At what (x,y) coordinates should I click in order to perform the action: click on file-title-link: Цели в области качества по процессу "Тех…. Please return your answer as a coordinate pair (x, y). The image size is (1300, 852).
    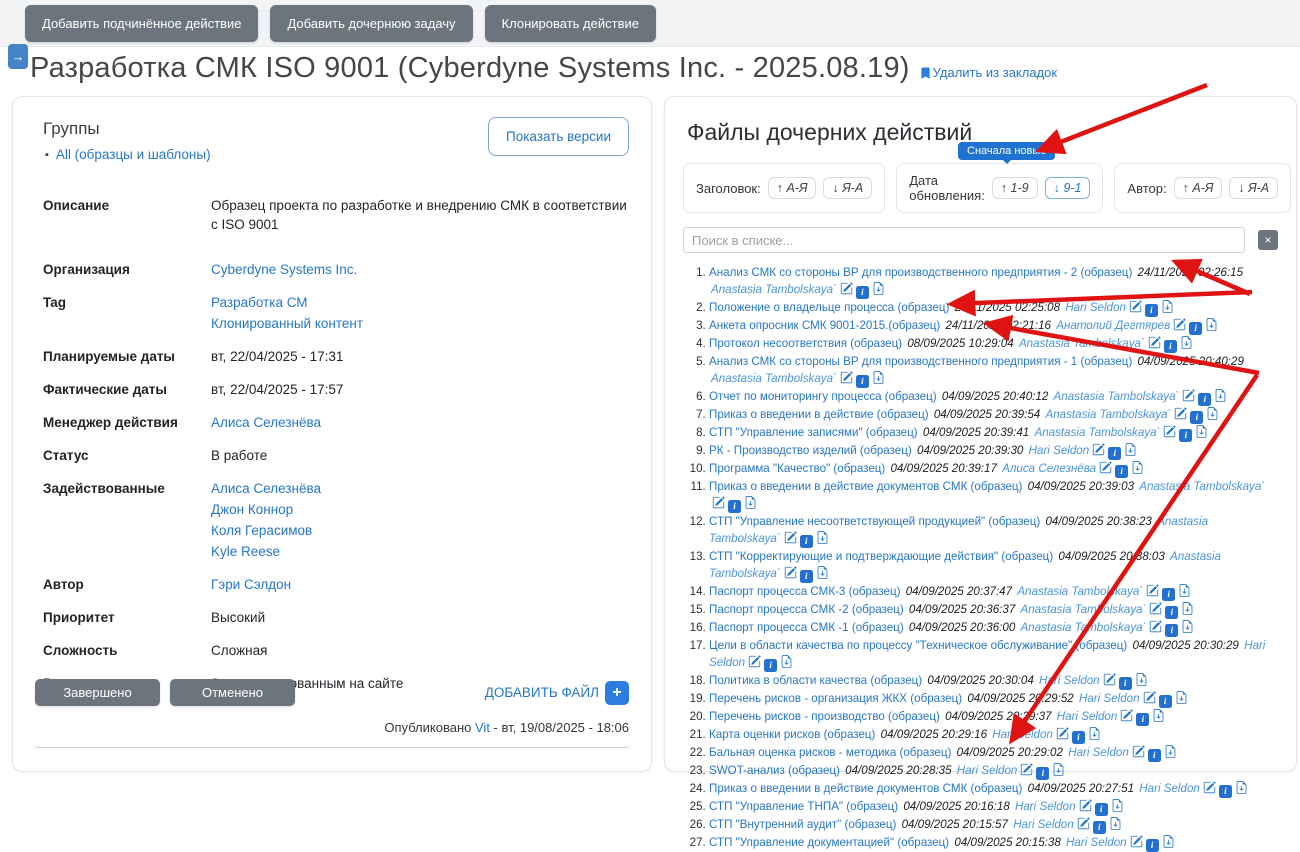
    Looking at the image, I should click on (918, 645).